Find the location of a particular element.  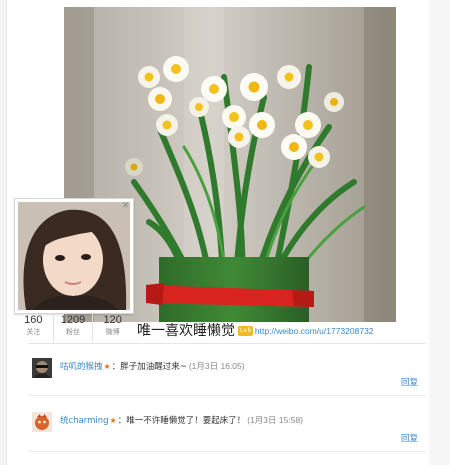

stat-followers: 1209 粉丝 is located at coordinates (74, 328).